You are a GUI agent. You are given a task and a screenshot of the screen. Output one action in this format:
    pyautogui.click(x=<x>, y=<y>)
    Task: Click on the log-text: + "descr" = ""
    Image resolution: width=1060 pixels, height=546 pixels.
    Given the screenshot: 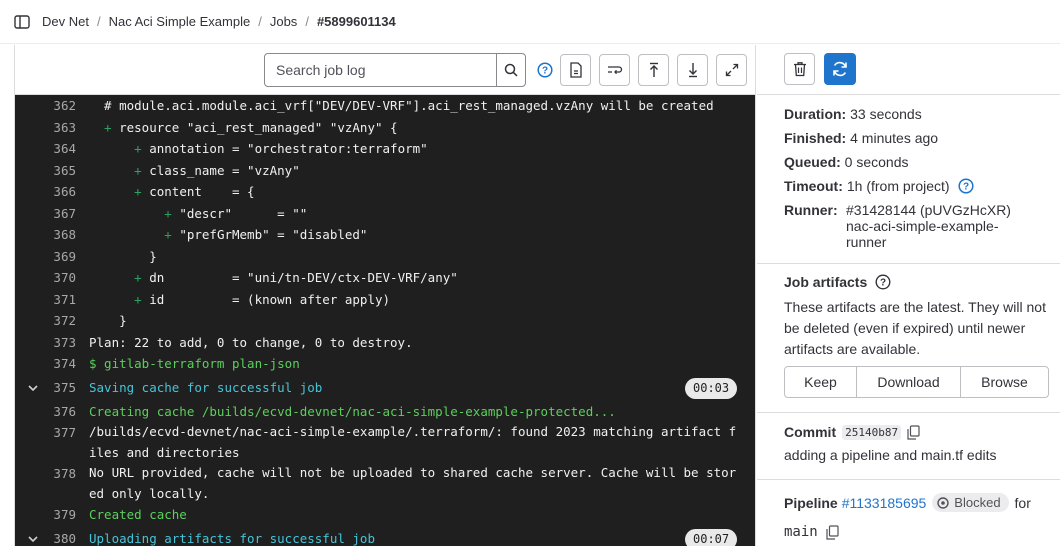 What is the action you would take?
    pyautogui.click(x=198, y=214)
    